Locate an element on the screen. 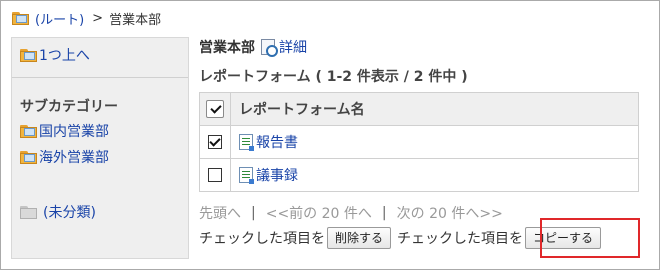 This screenshot has width=660, height=270. bulk-actions: チェックした項目を 削除する チェックした項目を コピーする is located at coordinates (403, 238).